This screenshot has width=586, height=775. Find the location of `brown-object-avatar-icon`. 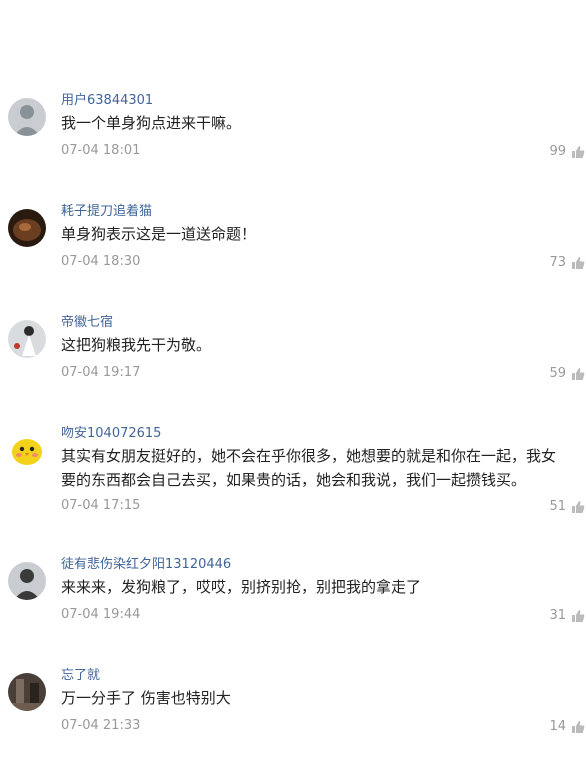

brown-object-avatar-icon is located at coordinates (27, 228).